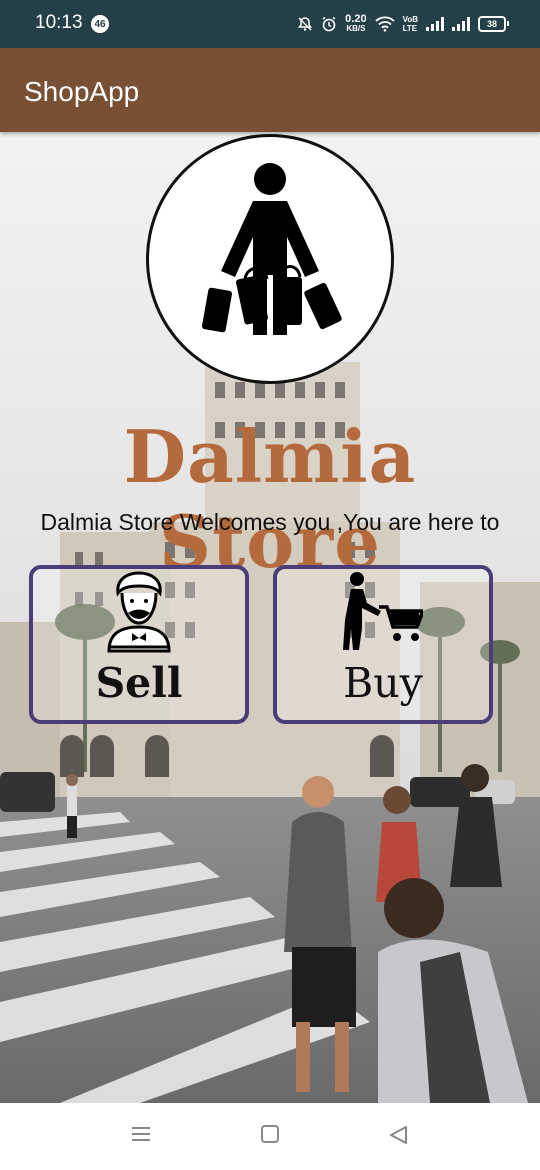  Describe the element at coordinates (384, 24) in the screenshot. I see `wifi-icon` at that location.